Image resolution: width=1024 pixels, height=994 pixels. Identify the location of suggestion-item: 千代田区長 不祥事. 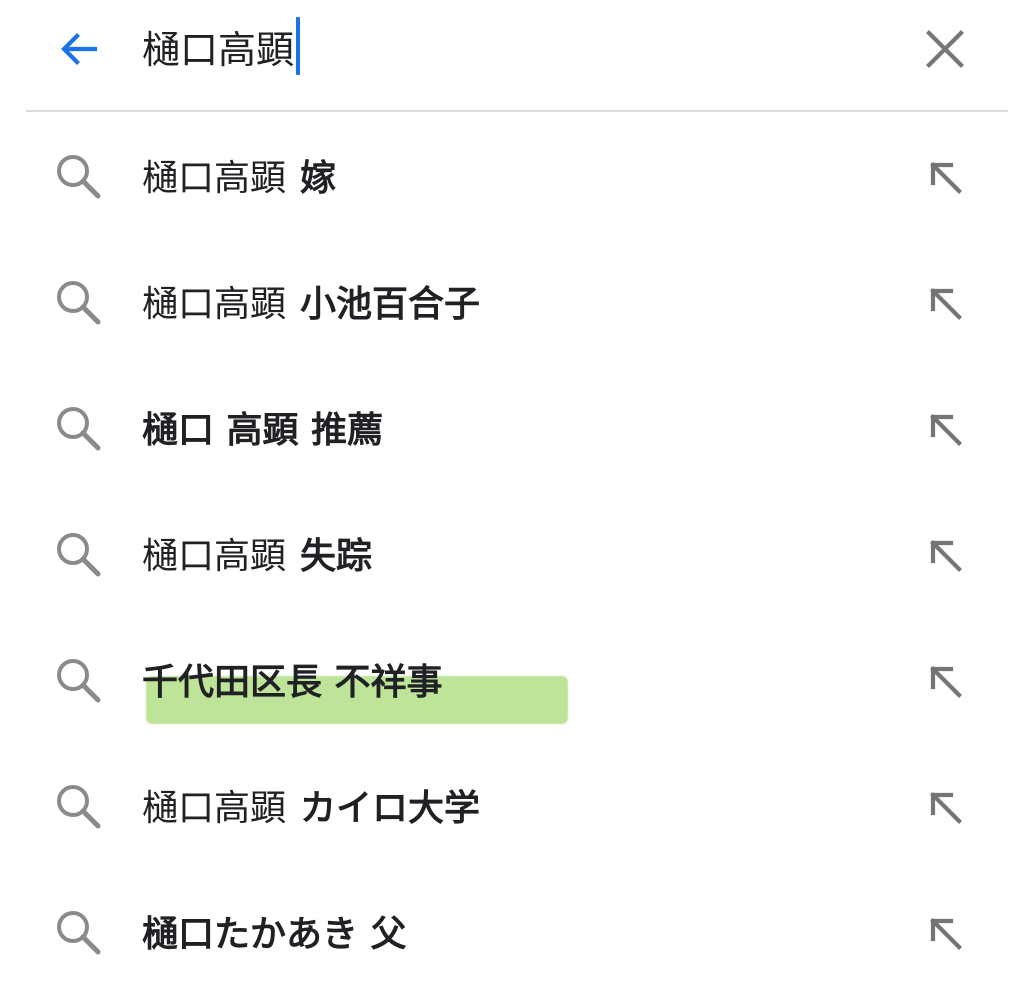
(512, 679).